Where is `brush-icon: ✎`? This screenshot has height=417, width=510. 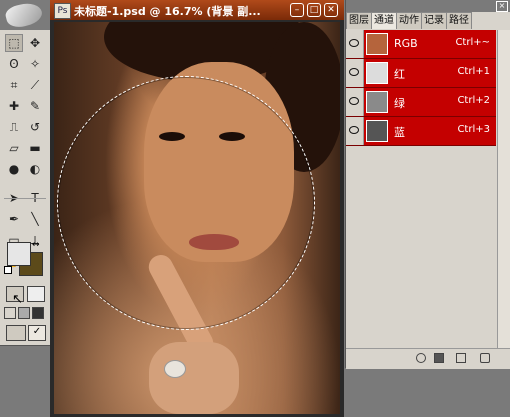 brush-icon: ✎ is located at coordinates (35, 106).